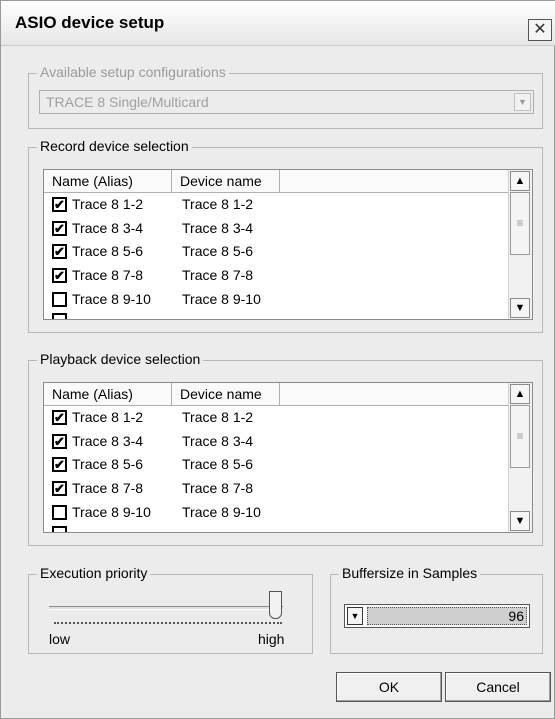  What do you see at coordinates (127, 102) in the screenshot?
I see `setup-configuration-value: TRACE 8 Single/Multicard` at bounding box center [127, 102].